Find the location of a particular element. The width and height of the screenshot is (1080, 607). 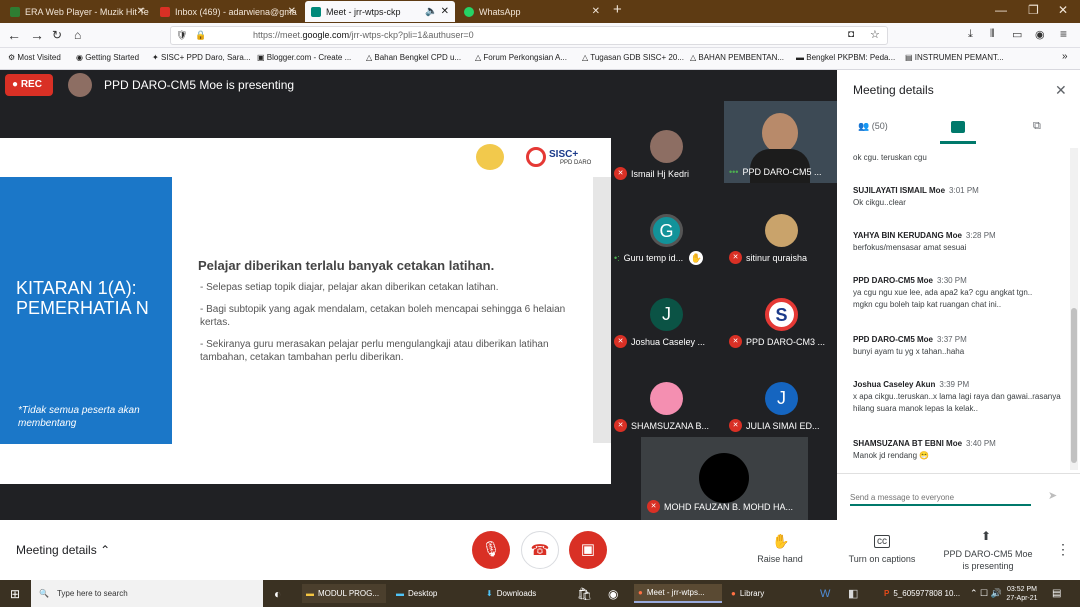

slide-note: *Tidak semua peserta akan membentang is located at coordinates (79, 417).